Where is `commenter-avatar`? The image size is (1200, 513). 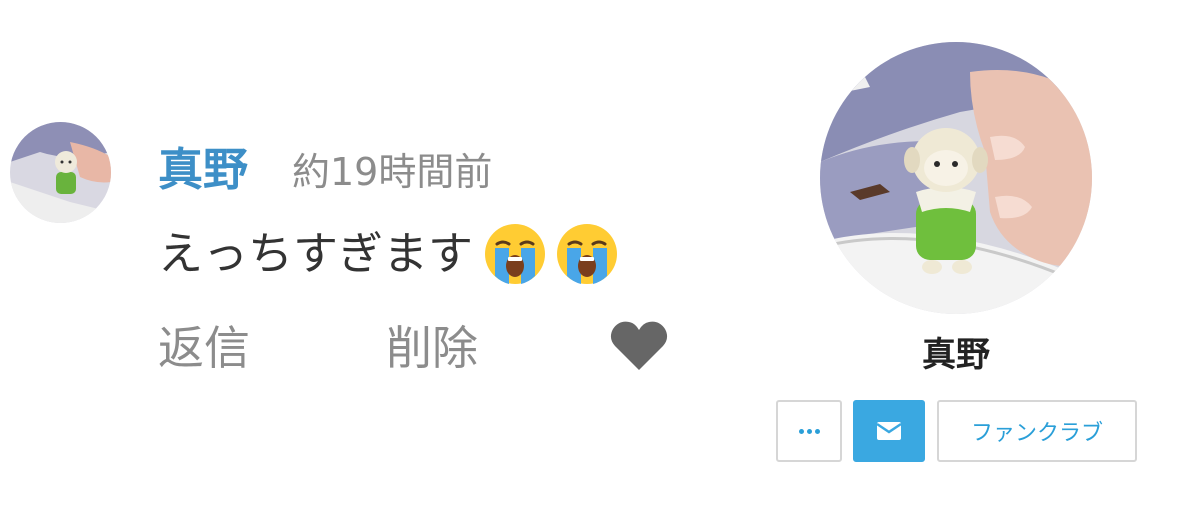
commenter-avatar is located at coordinates (60, 172).